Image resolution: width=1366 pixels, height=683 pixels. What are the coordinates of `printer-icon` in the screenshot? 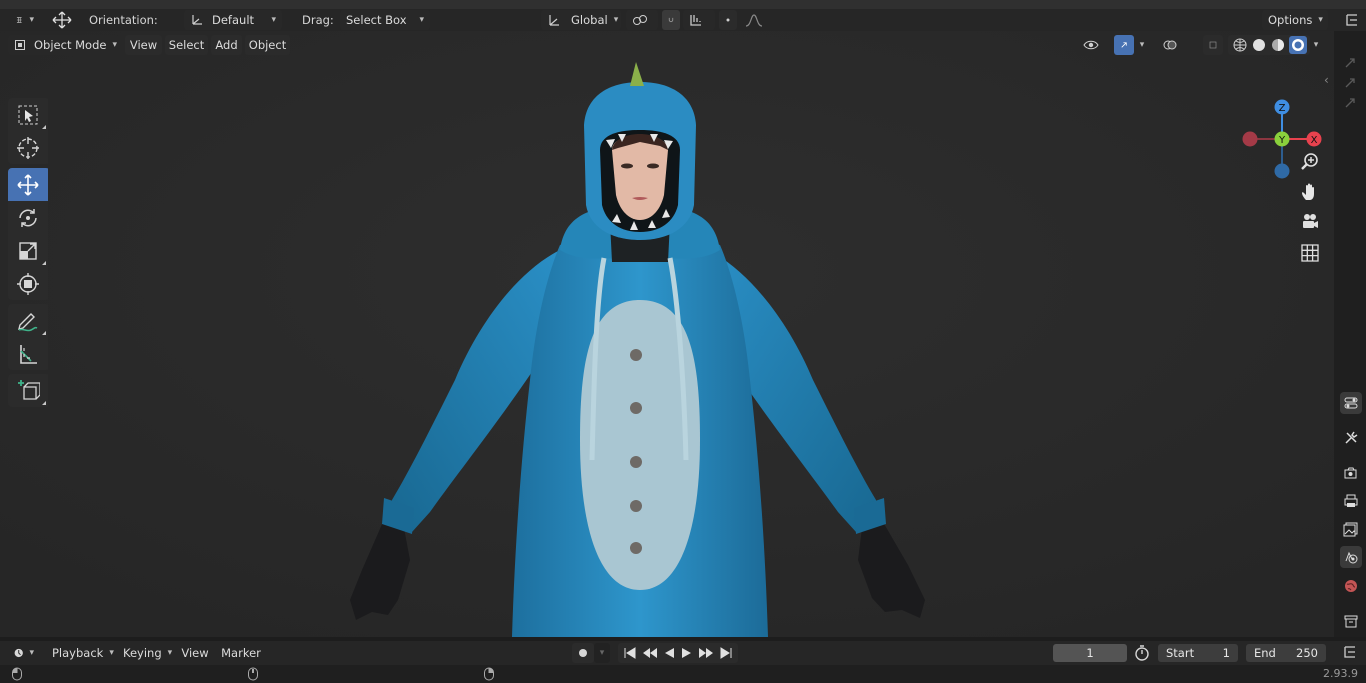 It's located at (1351, 500).